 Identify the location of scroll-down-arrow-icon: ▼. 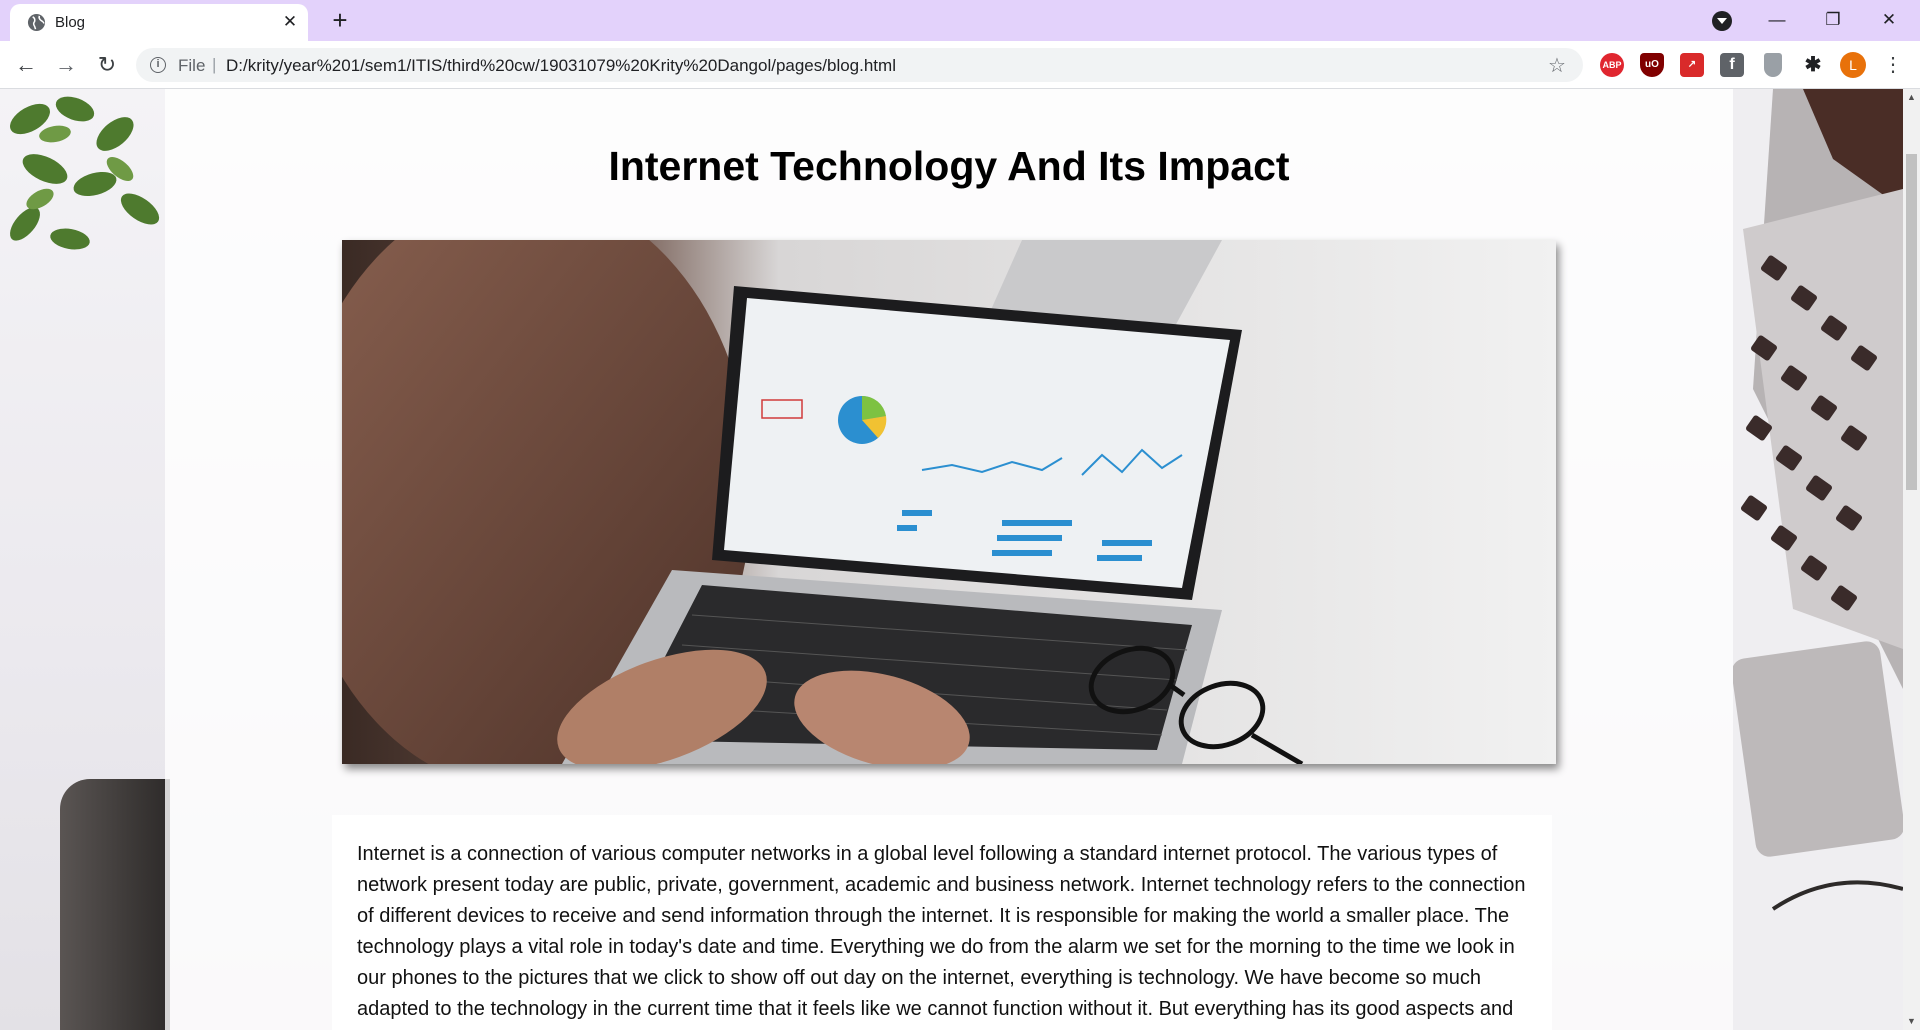
(1911, 1021).